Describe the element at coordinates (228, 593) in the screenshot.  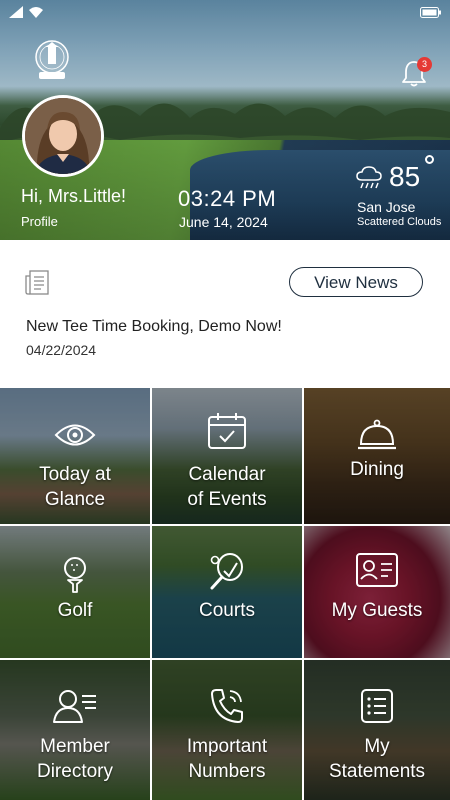
I see `tile-courts: Courts` at that location.